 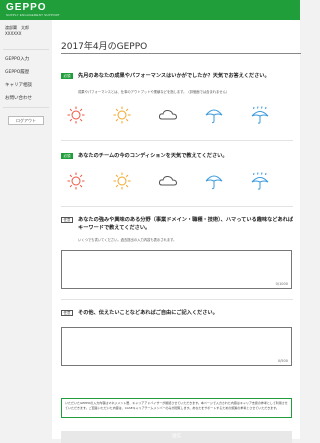 I want to click on question-2-text: あなたのチームの今のコンディションを天気で教えてください。, so click(x=153, y=156).